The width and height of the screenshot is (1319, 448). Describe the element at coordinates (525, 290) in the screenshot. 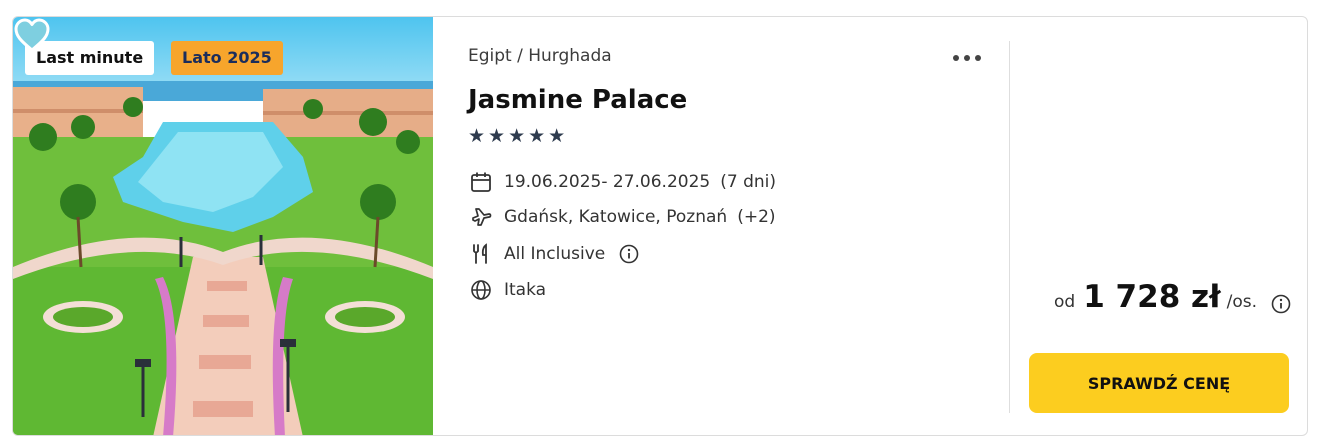

I see `operator-text: Itaka` at that location.